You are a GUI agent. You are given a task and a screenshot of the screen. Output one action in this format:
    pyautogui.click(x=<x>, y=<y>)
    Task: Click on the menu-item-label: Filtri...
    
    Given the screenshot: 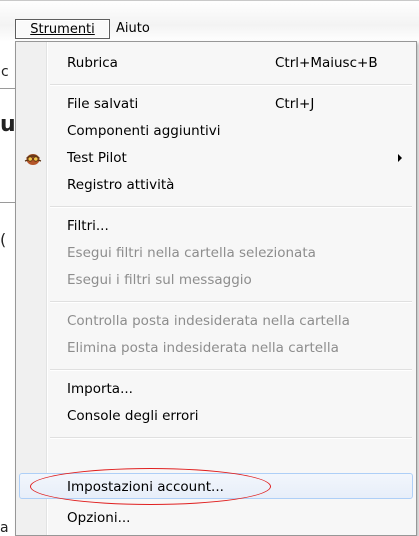 What is the action you would take?
    pyautogui.click(x=88, y=226)
    